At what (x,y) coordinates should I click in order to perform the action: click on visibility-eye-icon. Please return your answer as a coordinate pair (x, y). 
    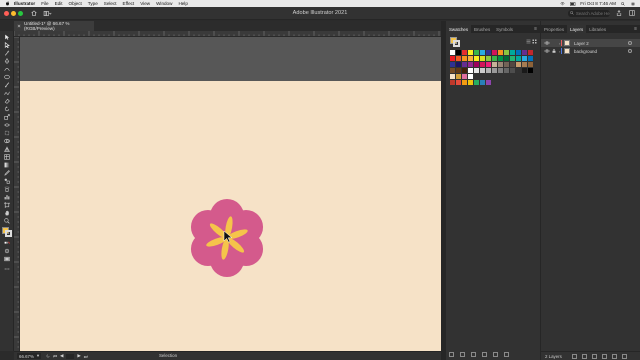
    Looking at the image, I should click on (547, 43).